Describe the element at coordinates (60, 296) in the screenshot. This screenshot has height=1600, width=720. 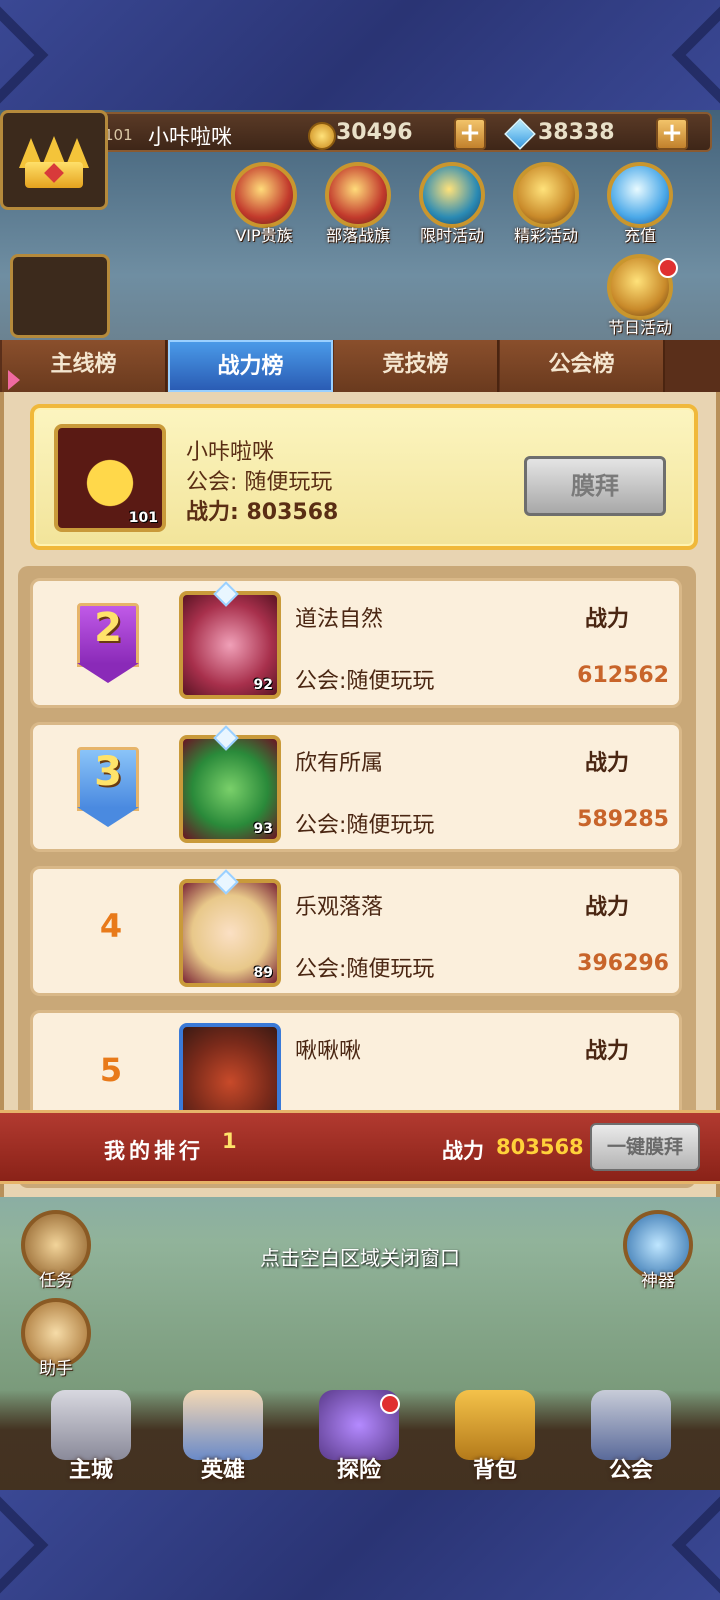
I see `tribe-banner-icon` at that location.